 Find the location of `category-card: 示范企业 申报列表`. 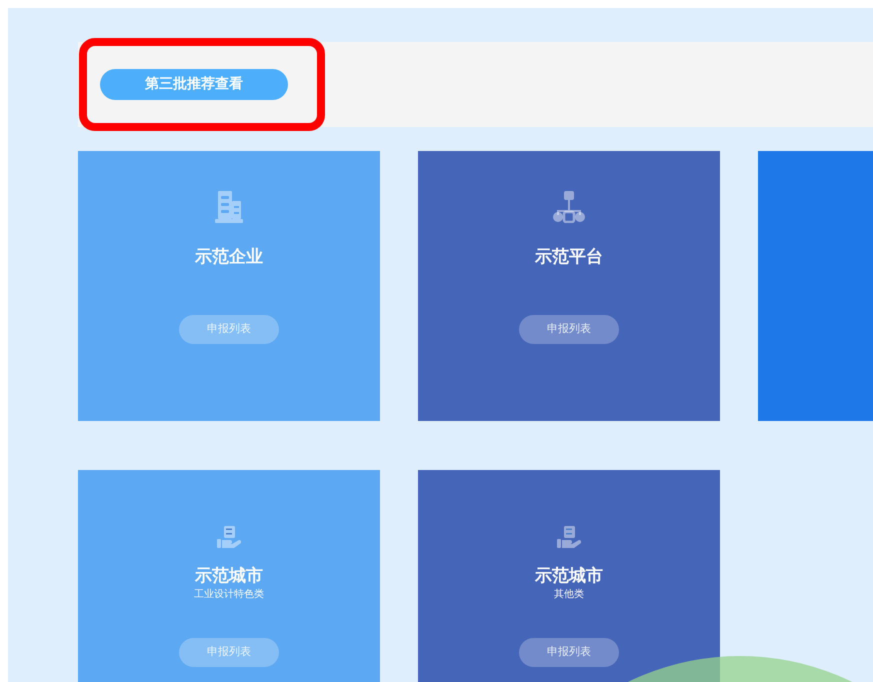

category-card: 示范企业 申报列表 is located at coordinates (229, 286).